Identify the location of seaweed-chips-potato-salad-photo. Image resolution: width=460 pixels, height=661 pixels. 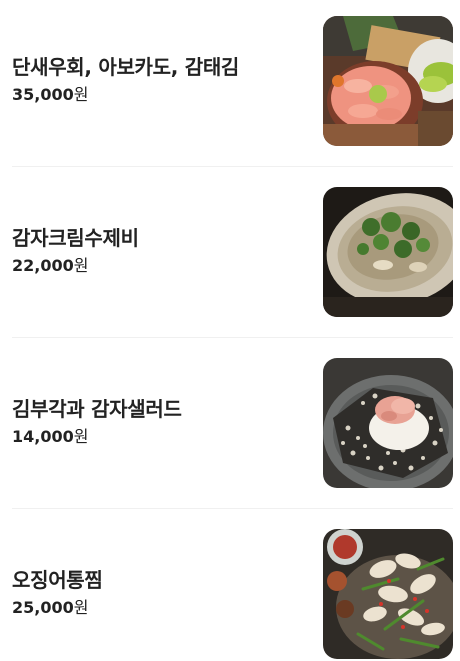
(388, 423).